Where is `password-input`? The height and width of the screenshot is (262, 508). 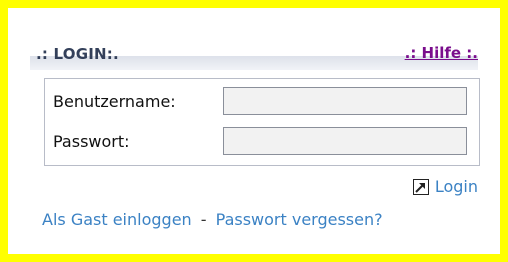 password-input is located at coordinates (345, 141).